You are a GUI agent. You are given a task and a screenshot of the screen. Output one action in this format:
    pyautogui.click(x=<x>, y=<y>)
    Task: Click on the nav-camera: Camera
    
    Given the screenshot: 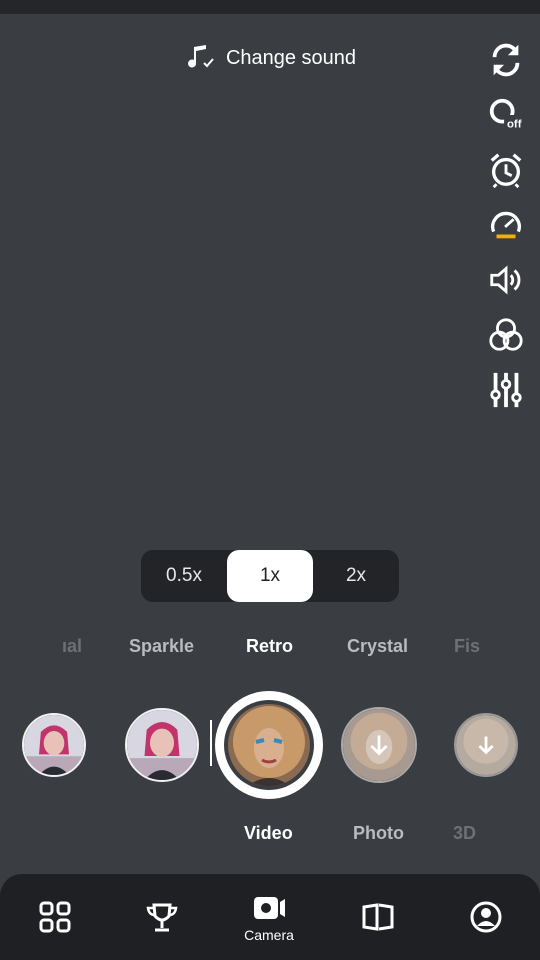 What is the action you would take?
    pyautogui.click(x=269, y=917)
    